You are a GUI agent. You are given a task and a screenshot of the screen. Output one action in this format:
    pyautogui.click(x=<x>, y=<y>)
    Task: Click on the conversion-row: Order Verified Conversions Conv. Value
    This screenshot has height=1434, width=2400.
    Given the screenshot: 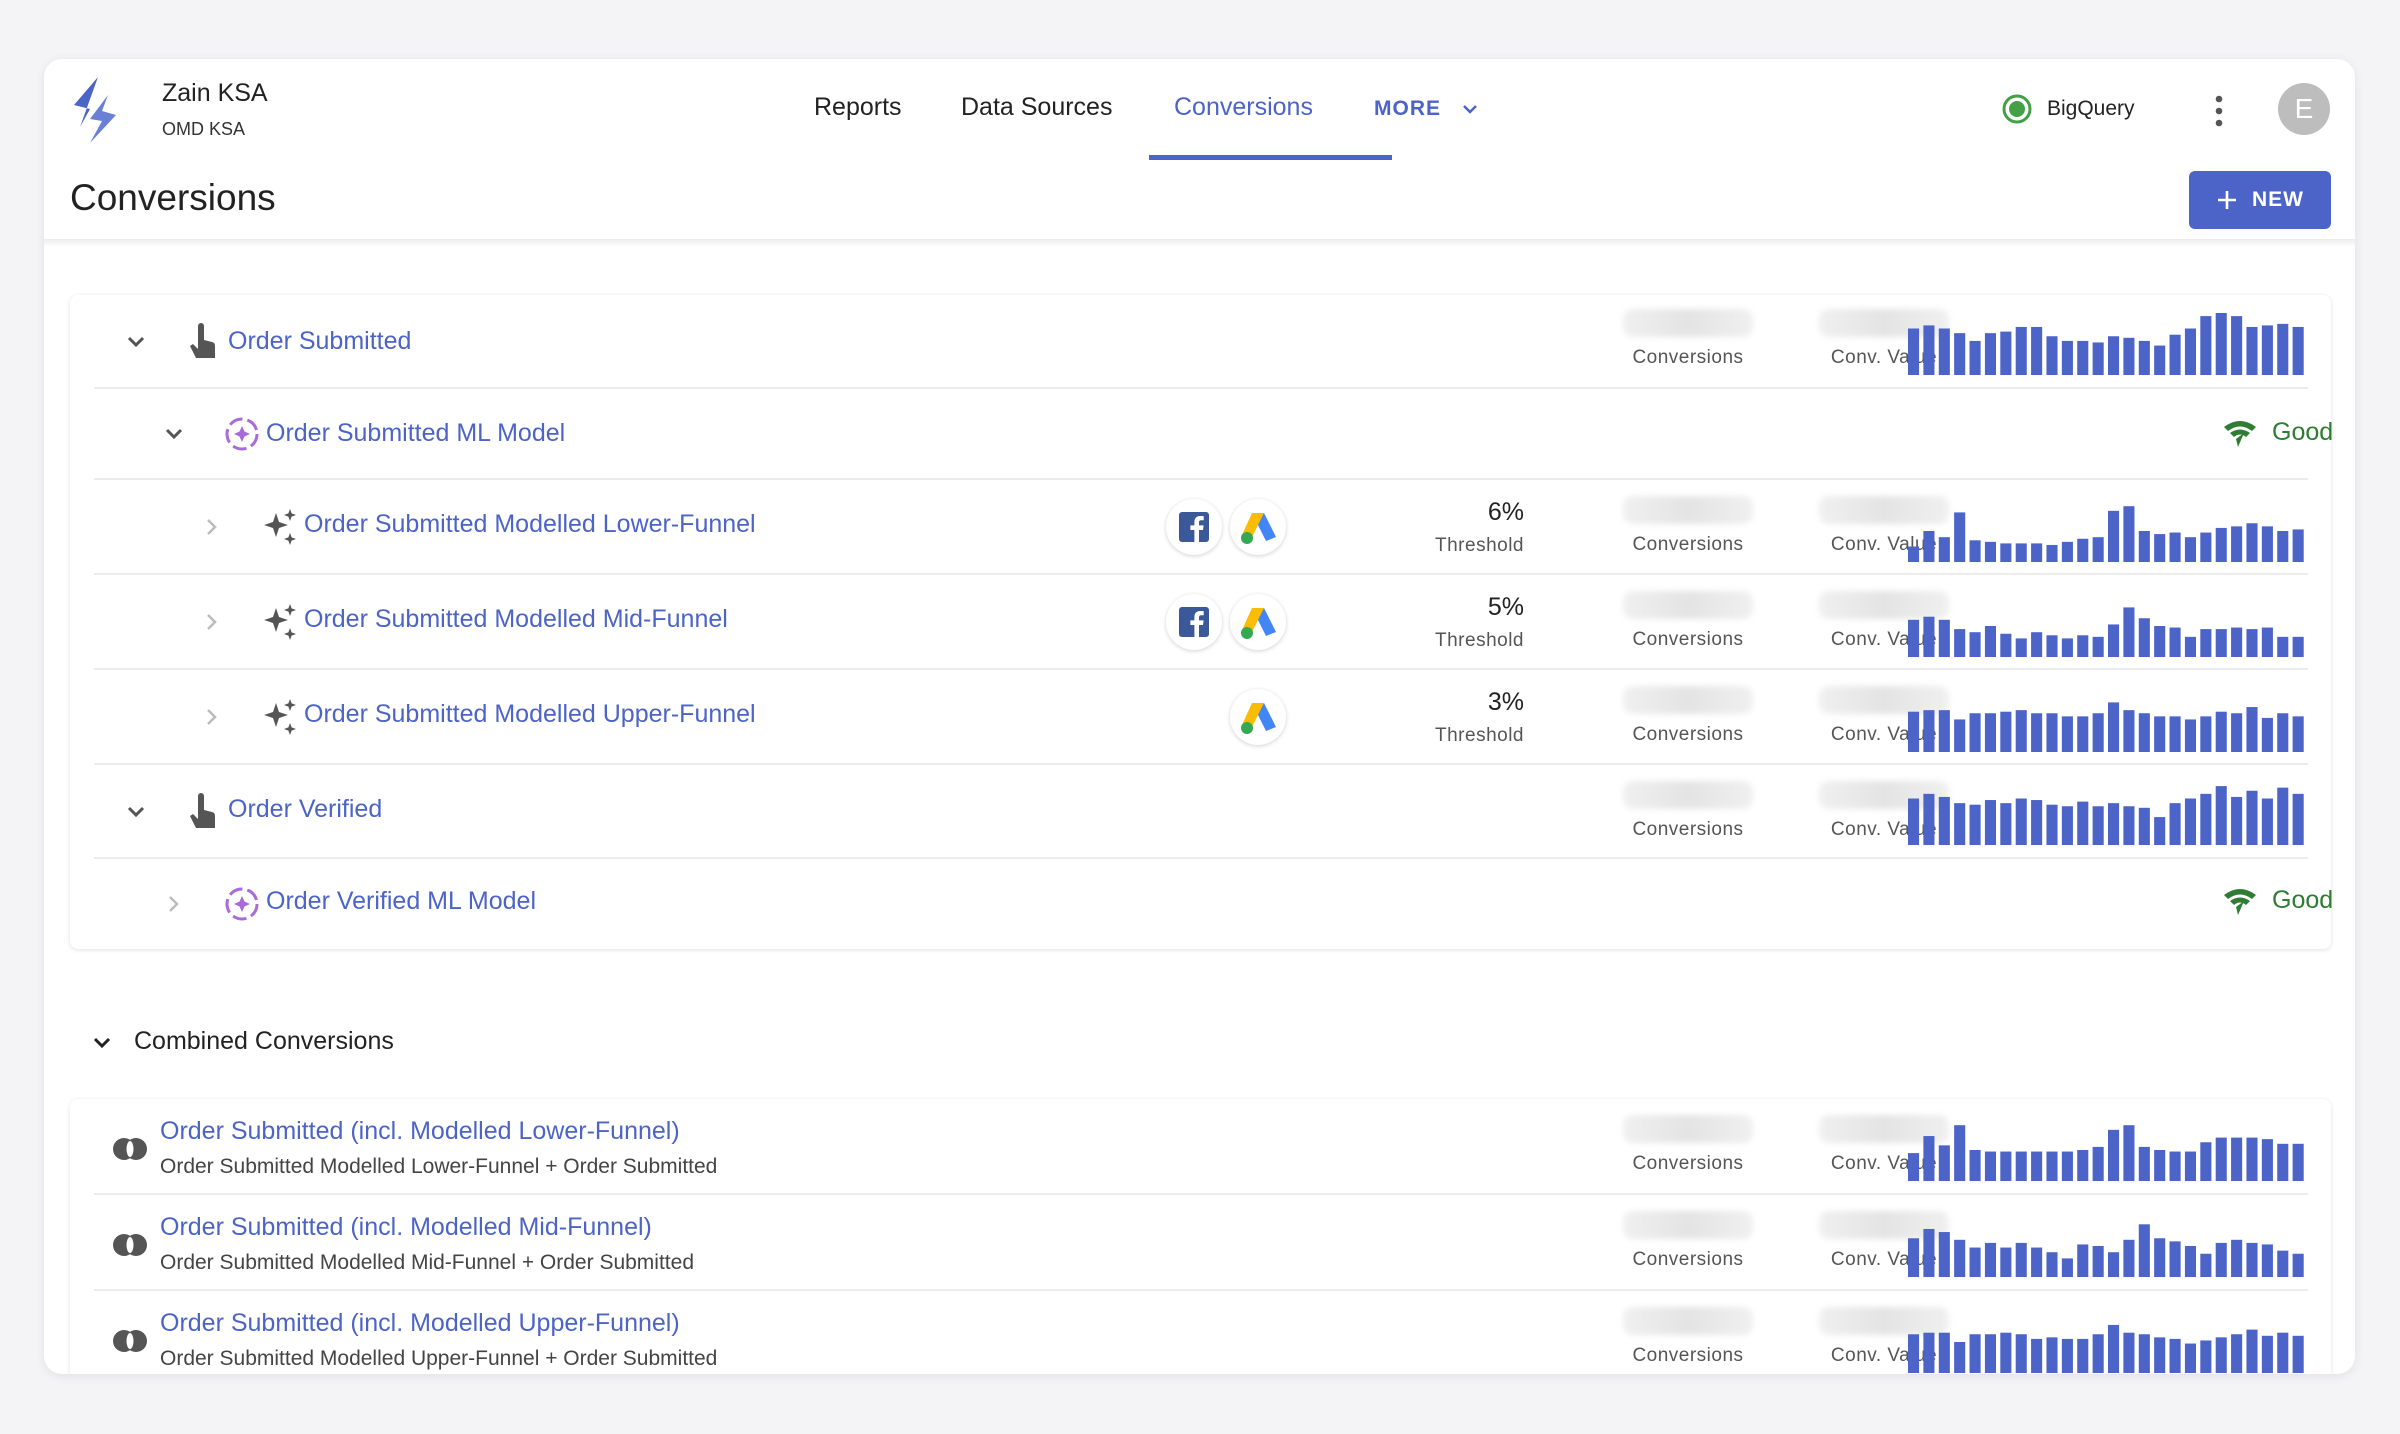 What is the action you would take?
    pyautogui.click(x=1201, y=812)
    